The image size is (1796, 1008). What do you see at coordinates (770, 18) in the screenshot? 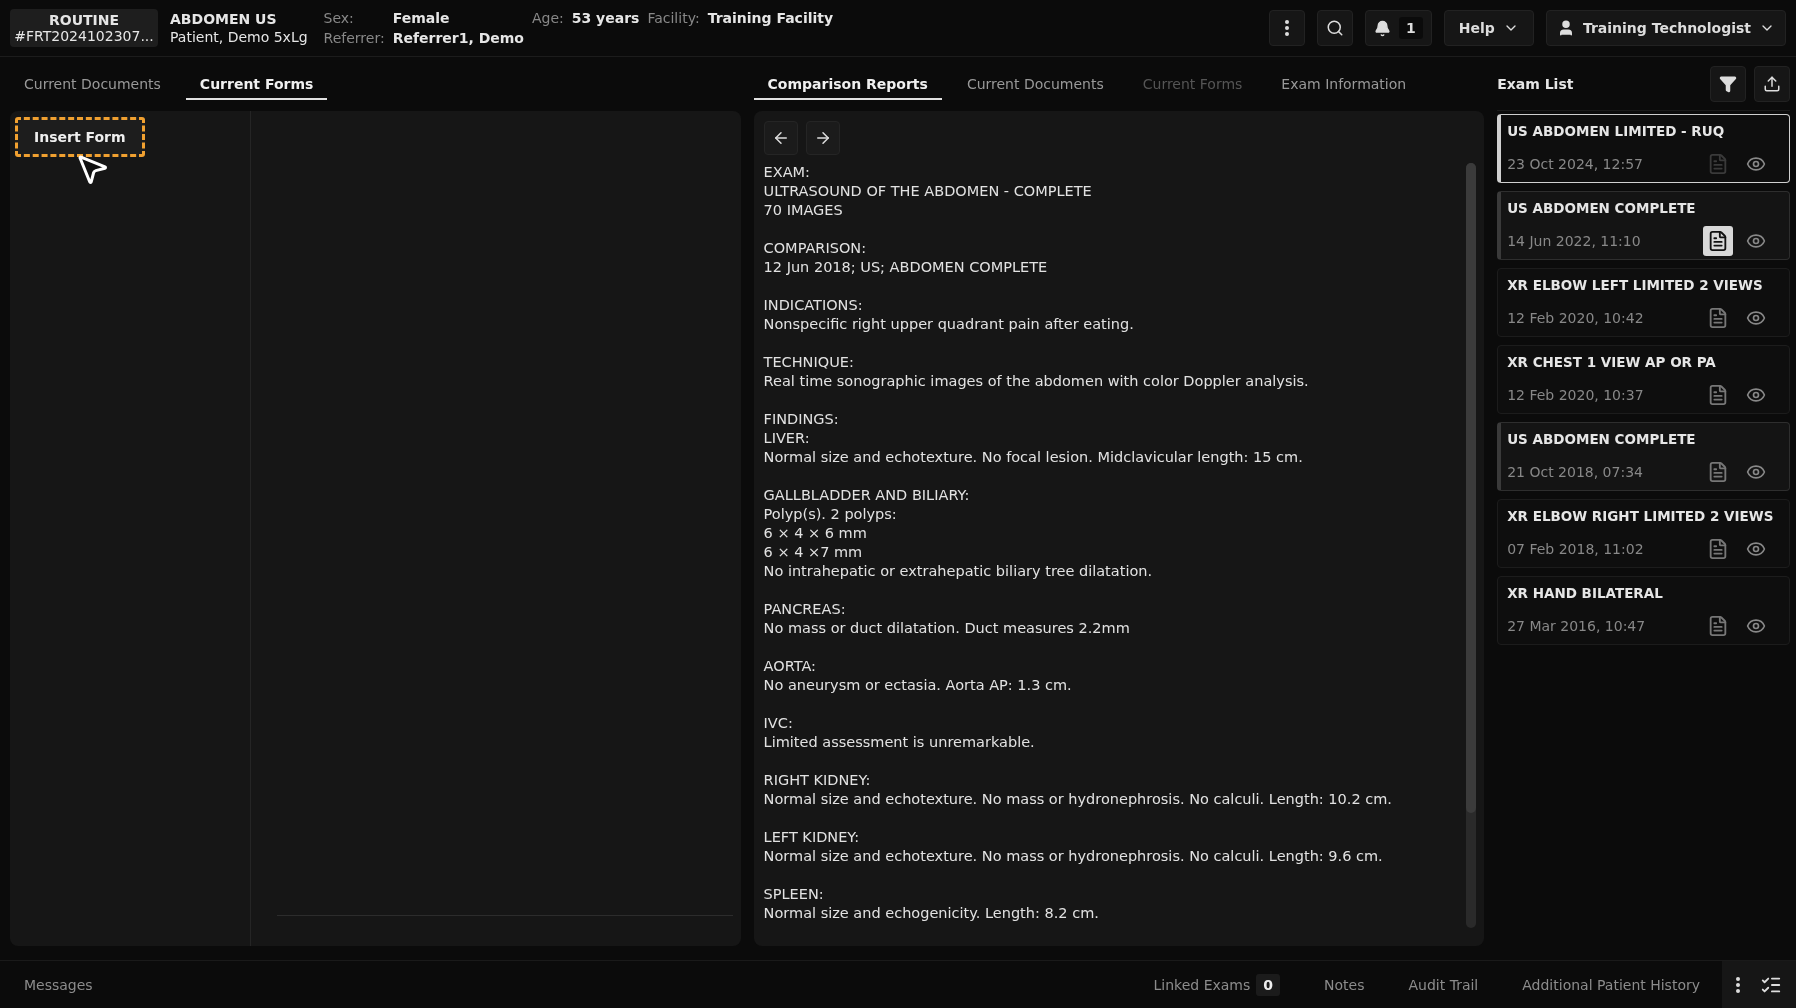
I see `field-value: Training Facility` at bounding box center [770, 18].